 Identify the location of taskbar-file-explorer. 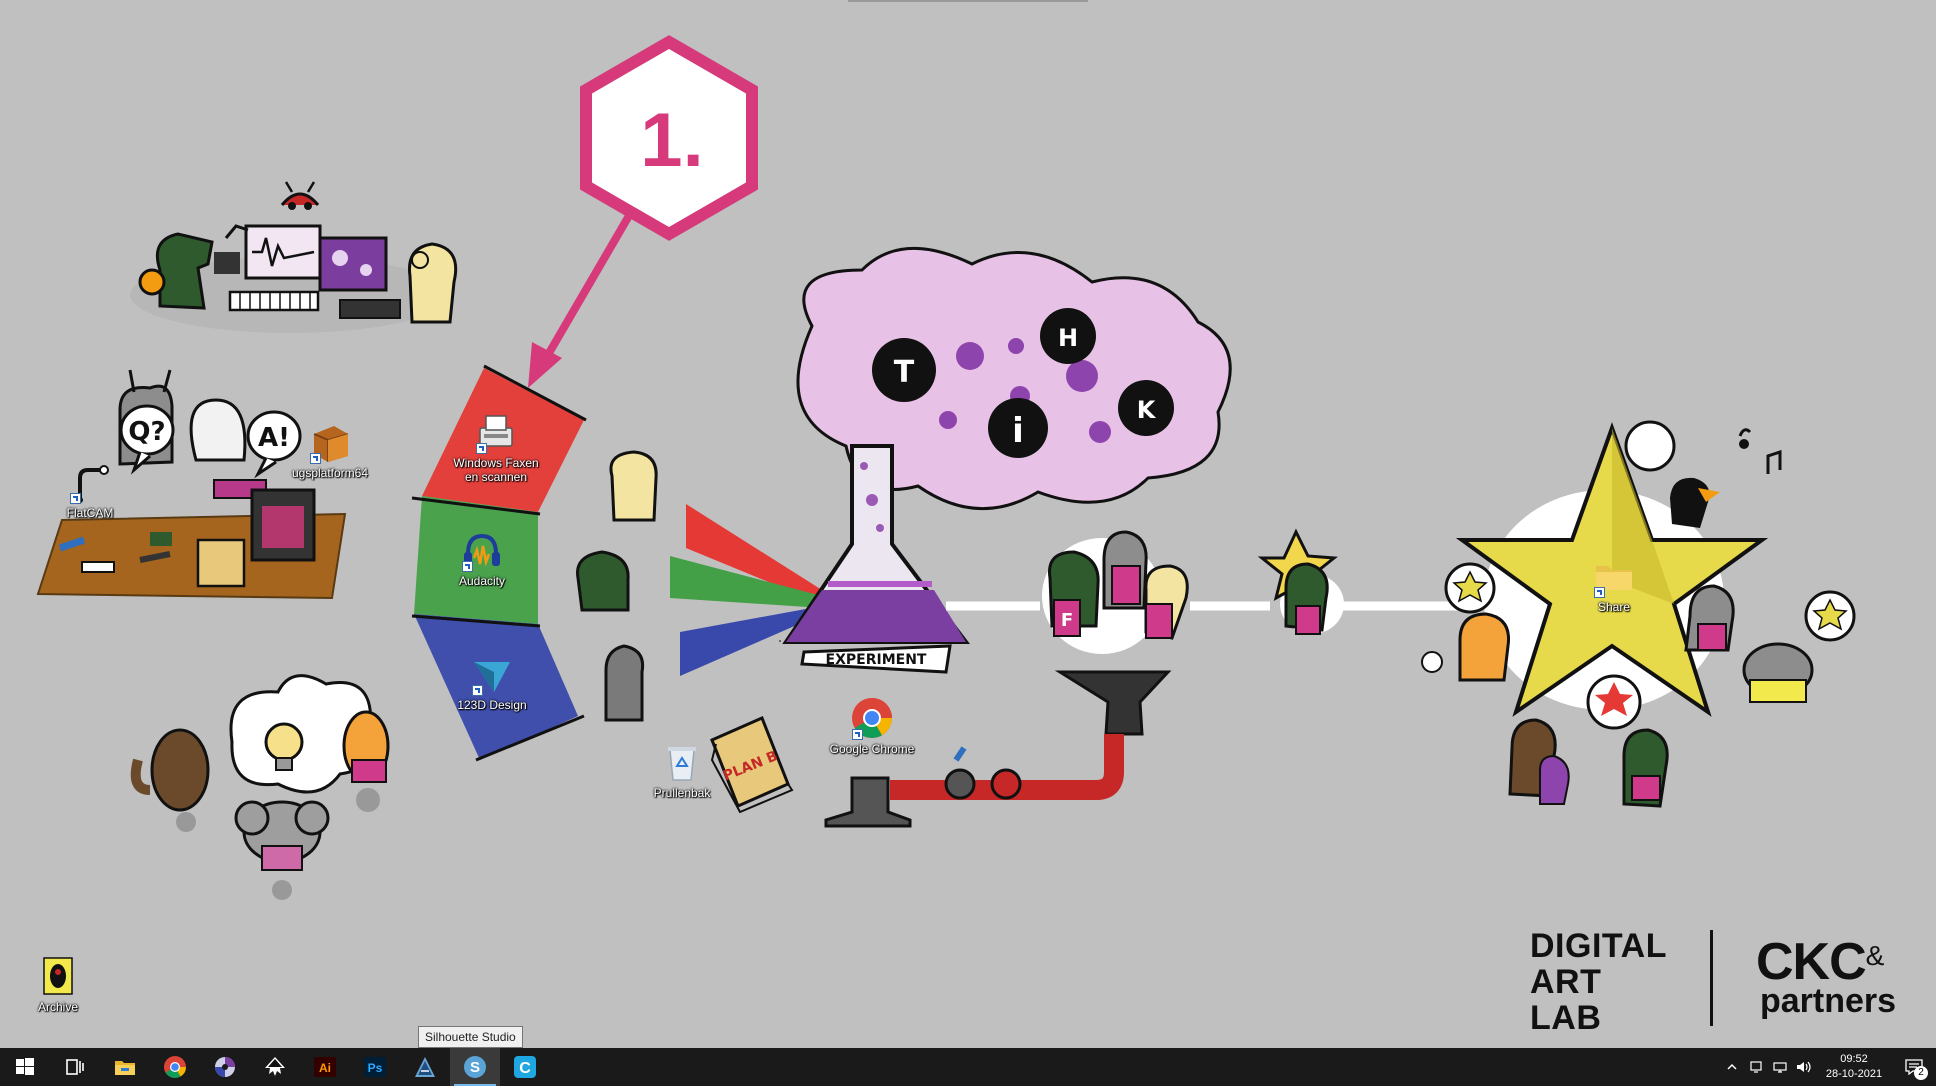
(125, 1067).